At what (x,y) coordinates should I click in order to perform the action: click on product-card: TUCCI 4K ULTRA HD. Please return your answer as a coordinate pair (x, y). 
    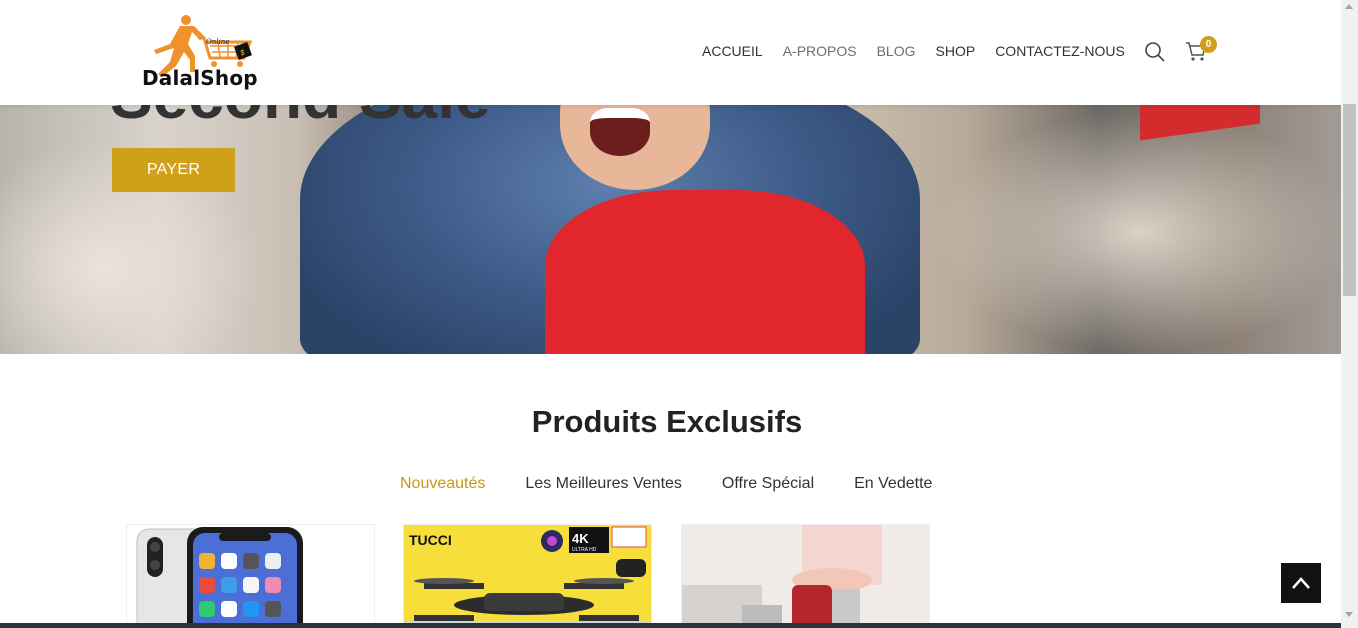
    Looking at the image, I should click on (527, 576).